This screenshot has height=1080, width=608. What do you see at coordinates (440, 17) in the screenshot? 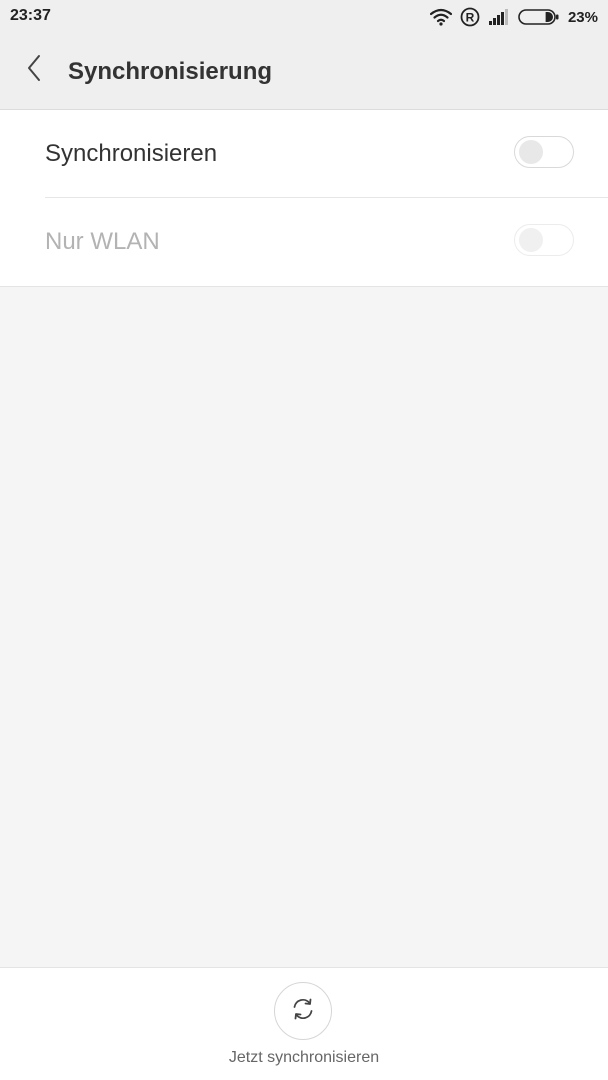
I see `wifi-icon` at bounding box center [440, 17].